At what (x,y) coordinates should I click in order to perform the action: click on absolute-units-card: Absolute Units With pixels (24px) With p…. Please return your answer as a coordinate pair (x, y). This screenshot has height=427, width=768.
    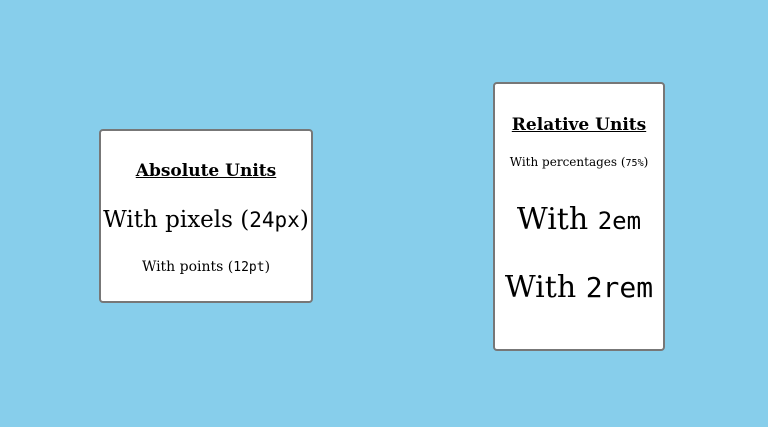
    Looking at the image, I should click on (206, 216).